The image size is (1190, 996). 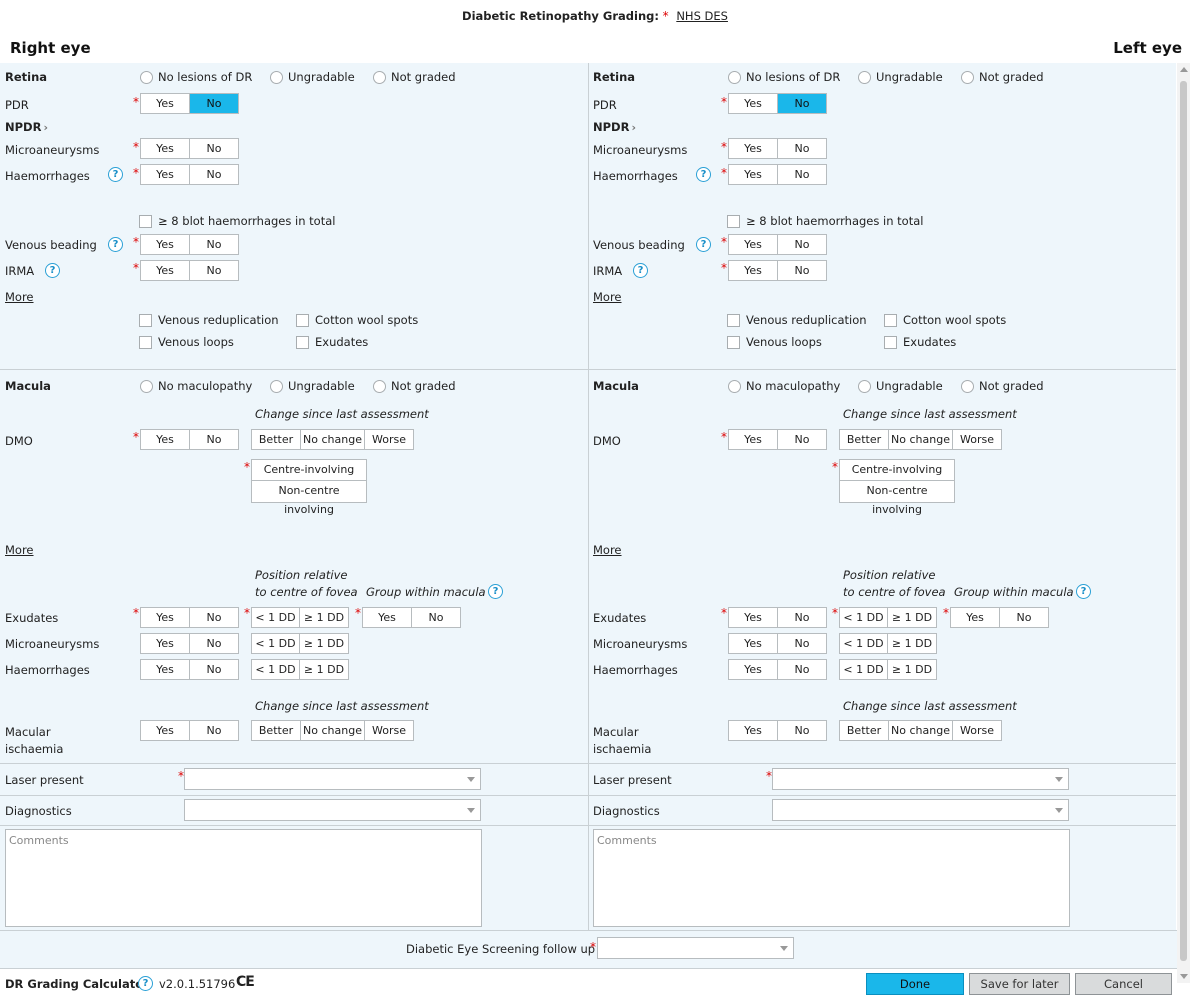 I want to click on non-centre-involving-option: Non-centre involving, so click(x=309, y=498).